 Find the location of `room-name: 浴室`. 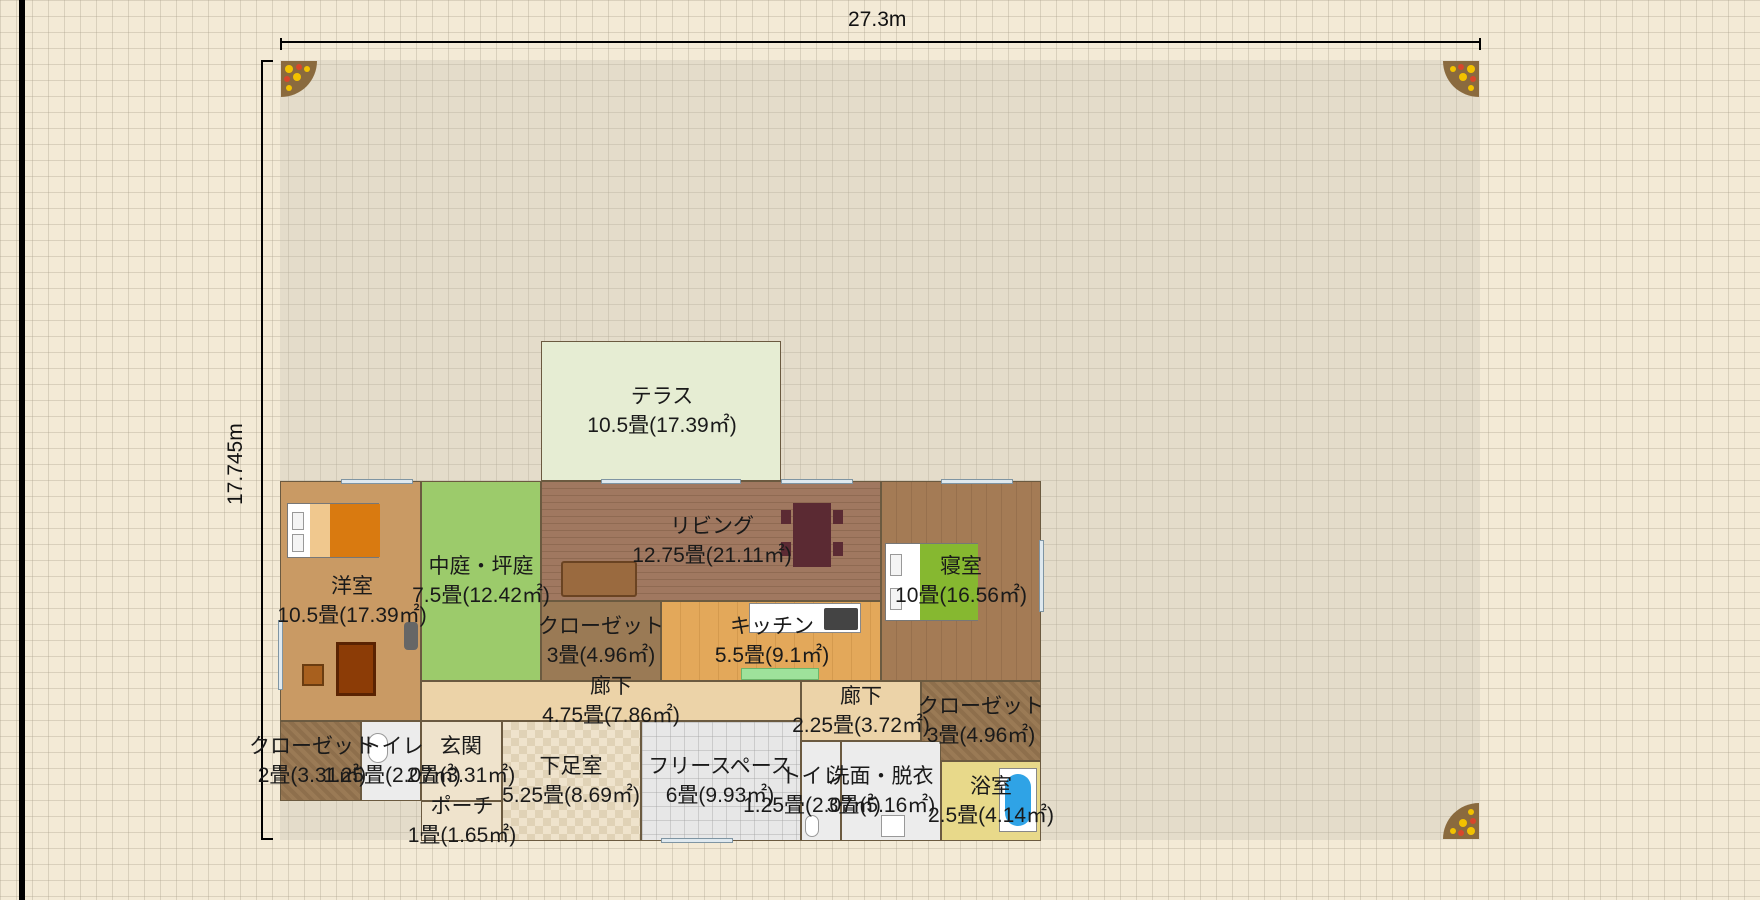

room-name: 浴室 is located at coordinates (991, 786).